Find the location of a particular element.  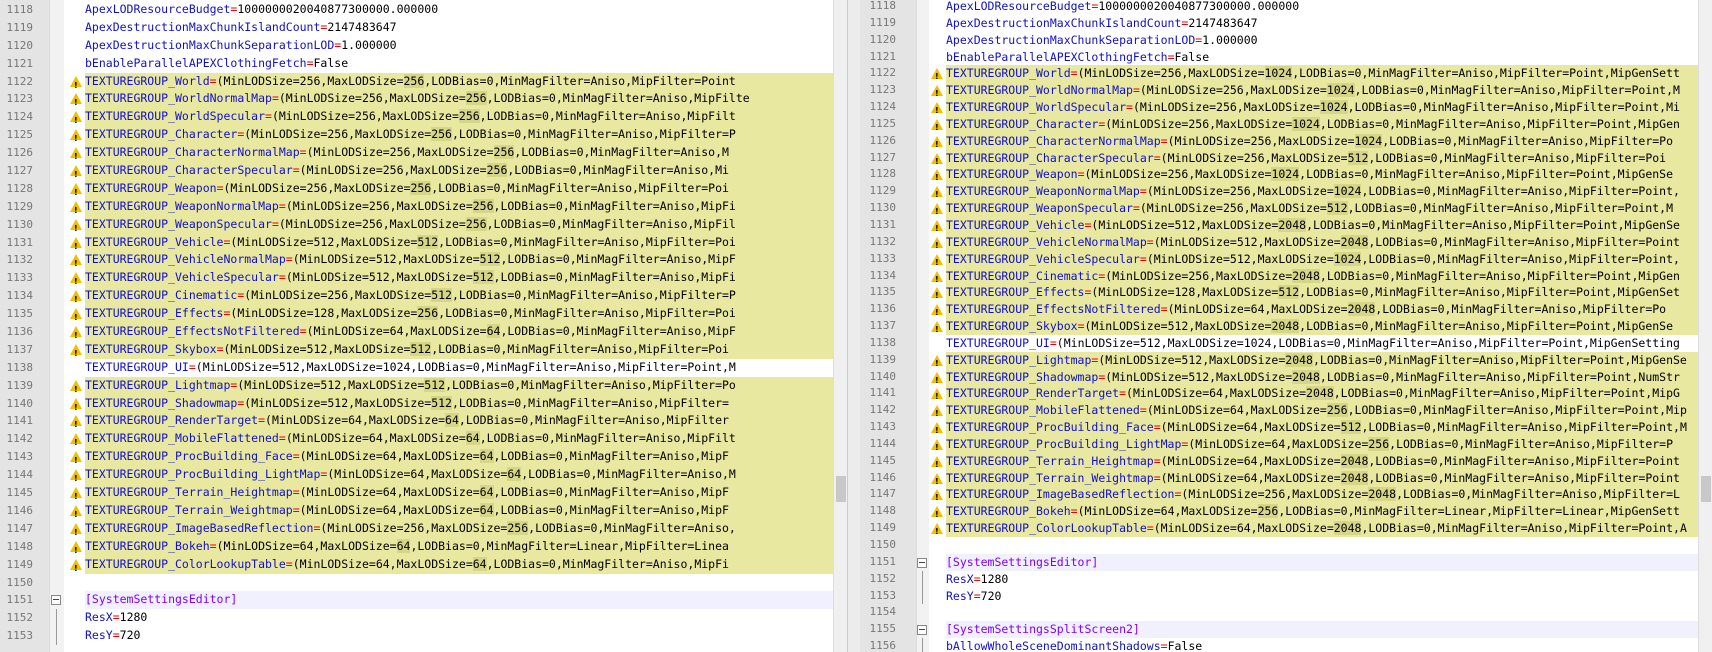

code-line: 1155 [SystemSettingsSplitScreen2] is located at coordinates (1286, 630).